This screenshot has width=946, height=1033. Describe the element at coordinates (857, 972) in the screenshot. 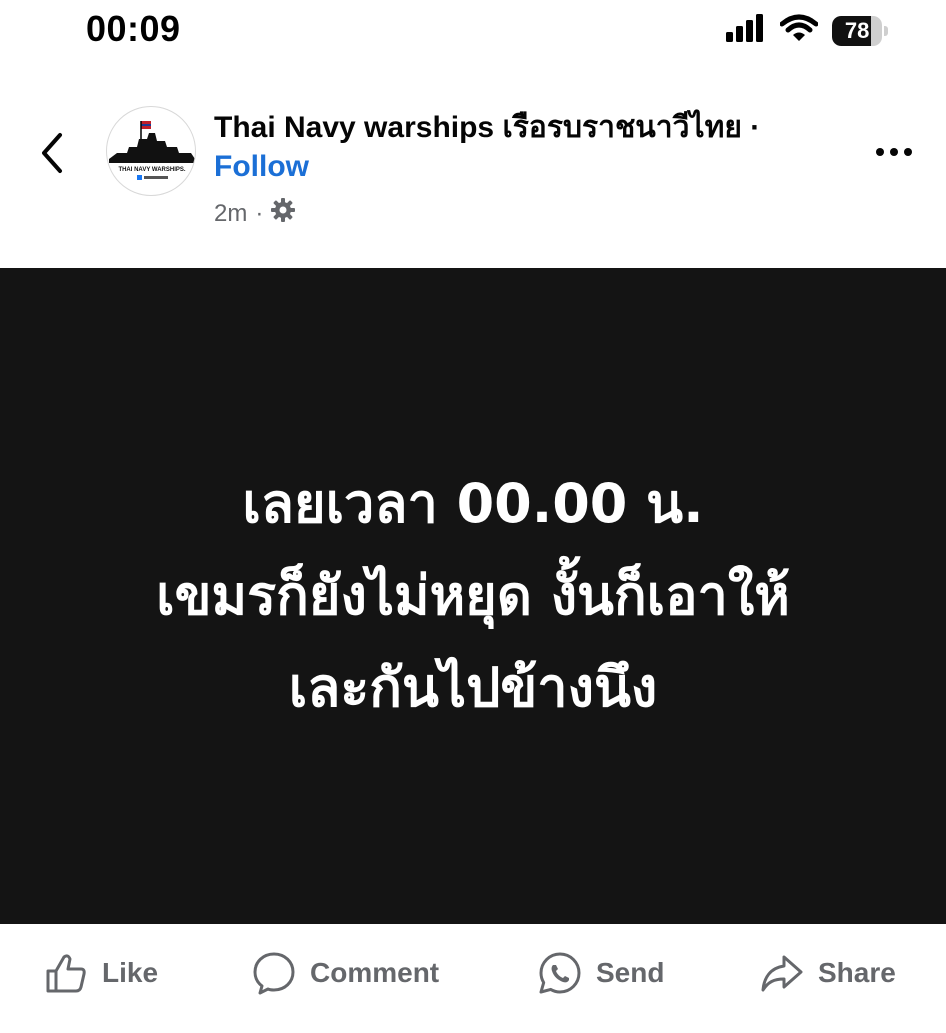

I see `share-label: Share` at that location.